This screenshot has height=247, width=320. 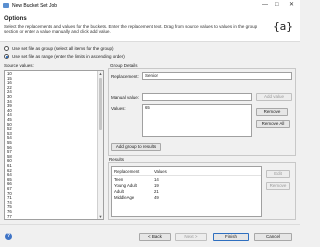 I want to click on close-button: ✕, so click(x=291, y=5).